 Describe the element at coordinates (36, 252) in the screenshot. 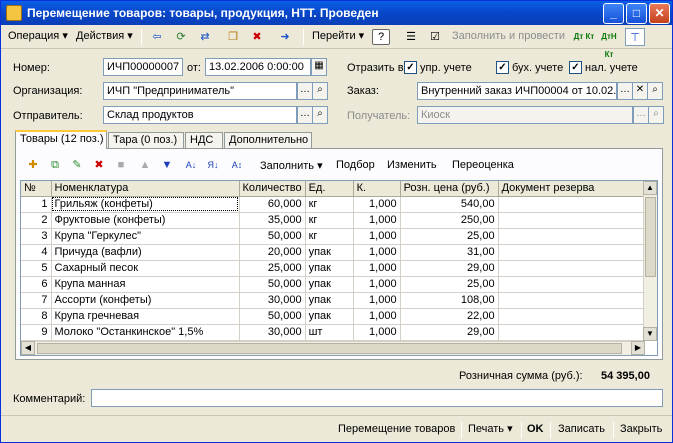

I see `table-cell: 4` at that location.